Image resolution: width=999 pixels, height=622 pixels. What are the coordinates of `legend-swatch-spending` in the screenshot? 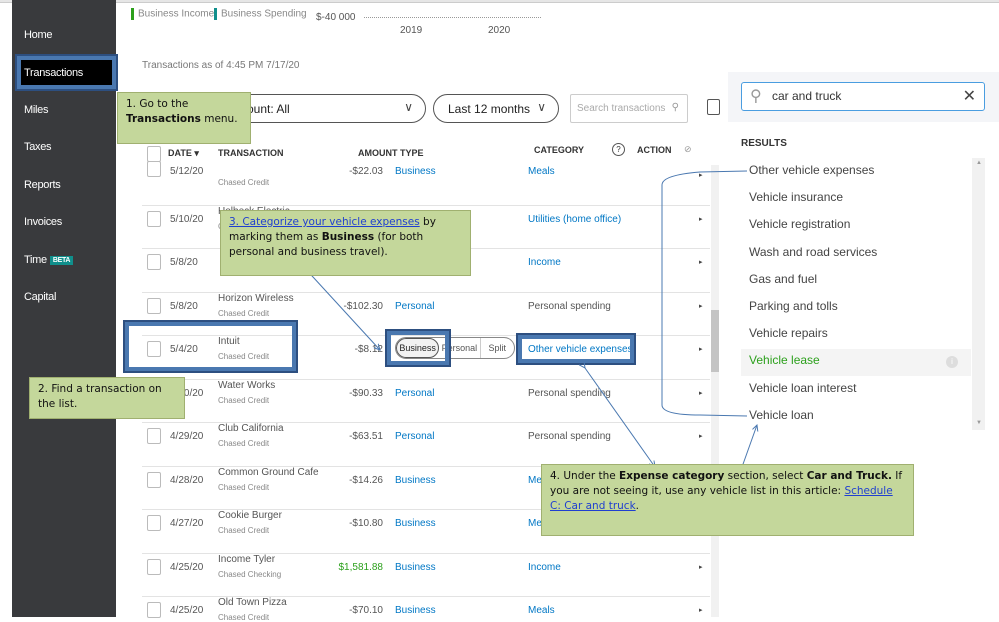 It's located at (215, 14).